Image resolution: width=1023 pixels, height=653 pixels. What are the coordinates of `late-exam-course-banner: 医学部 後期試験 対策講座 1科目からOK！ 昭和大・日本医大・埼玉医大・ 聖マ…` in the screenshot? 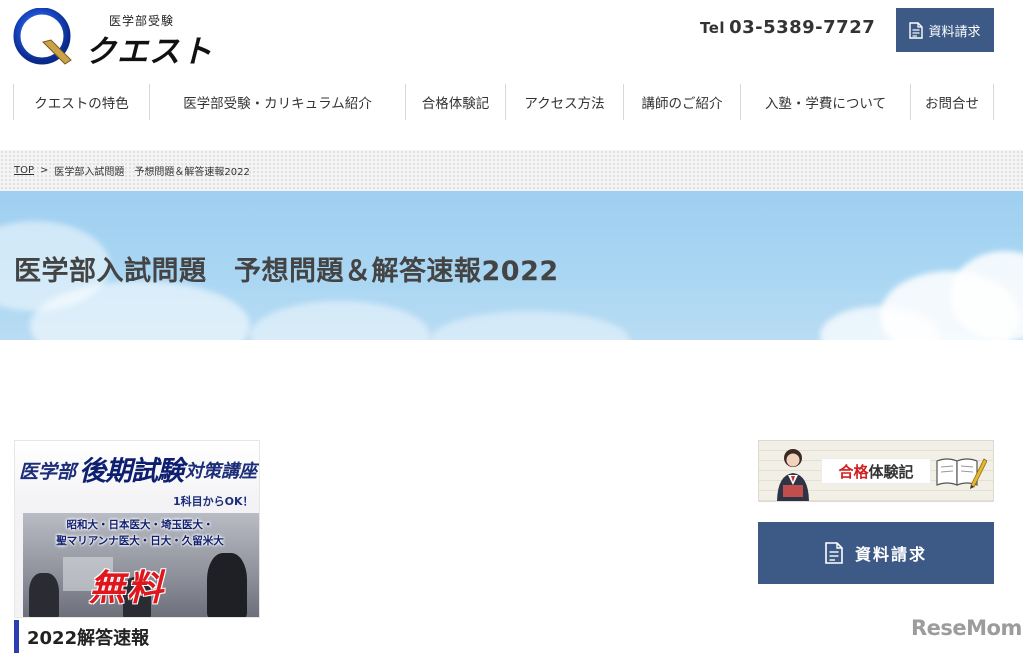 It's located at (137, 529).